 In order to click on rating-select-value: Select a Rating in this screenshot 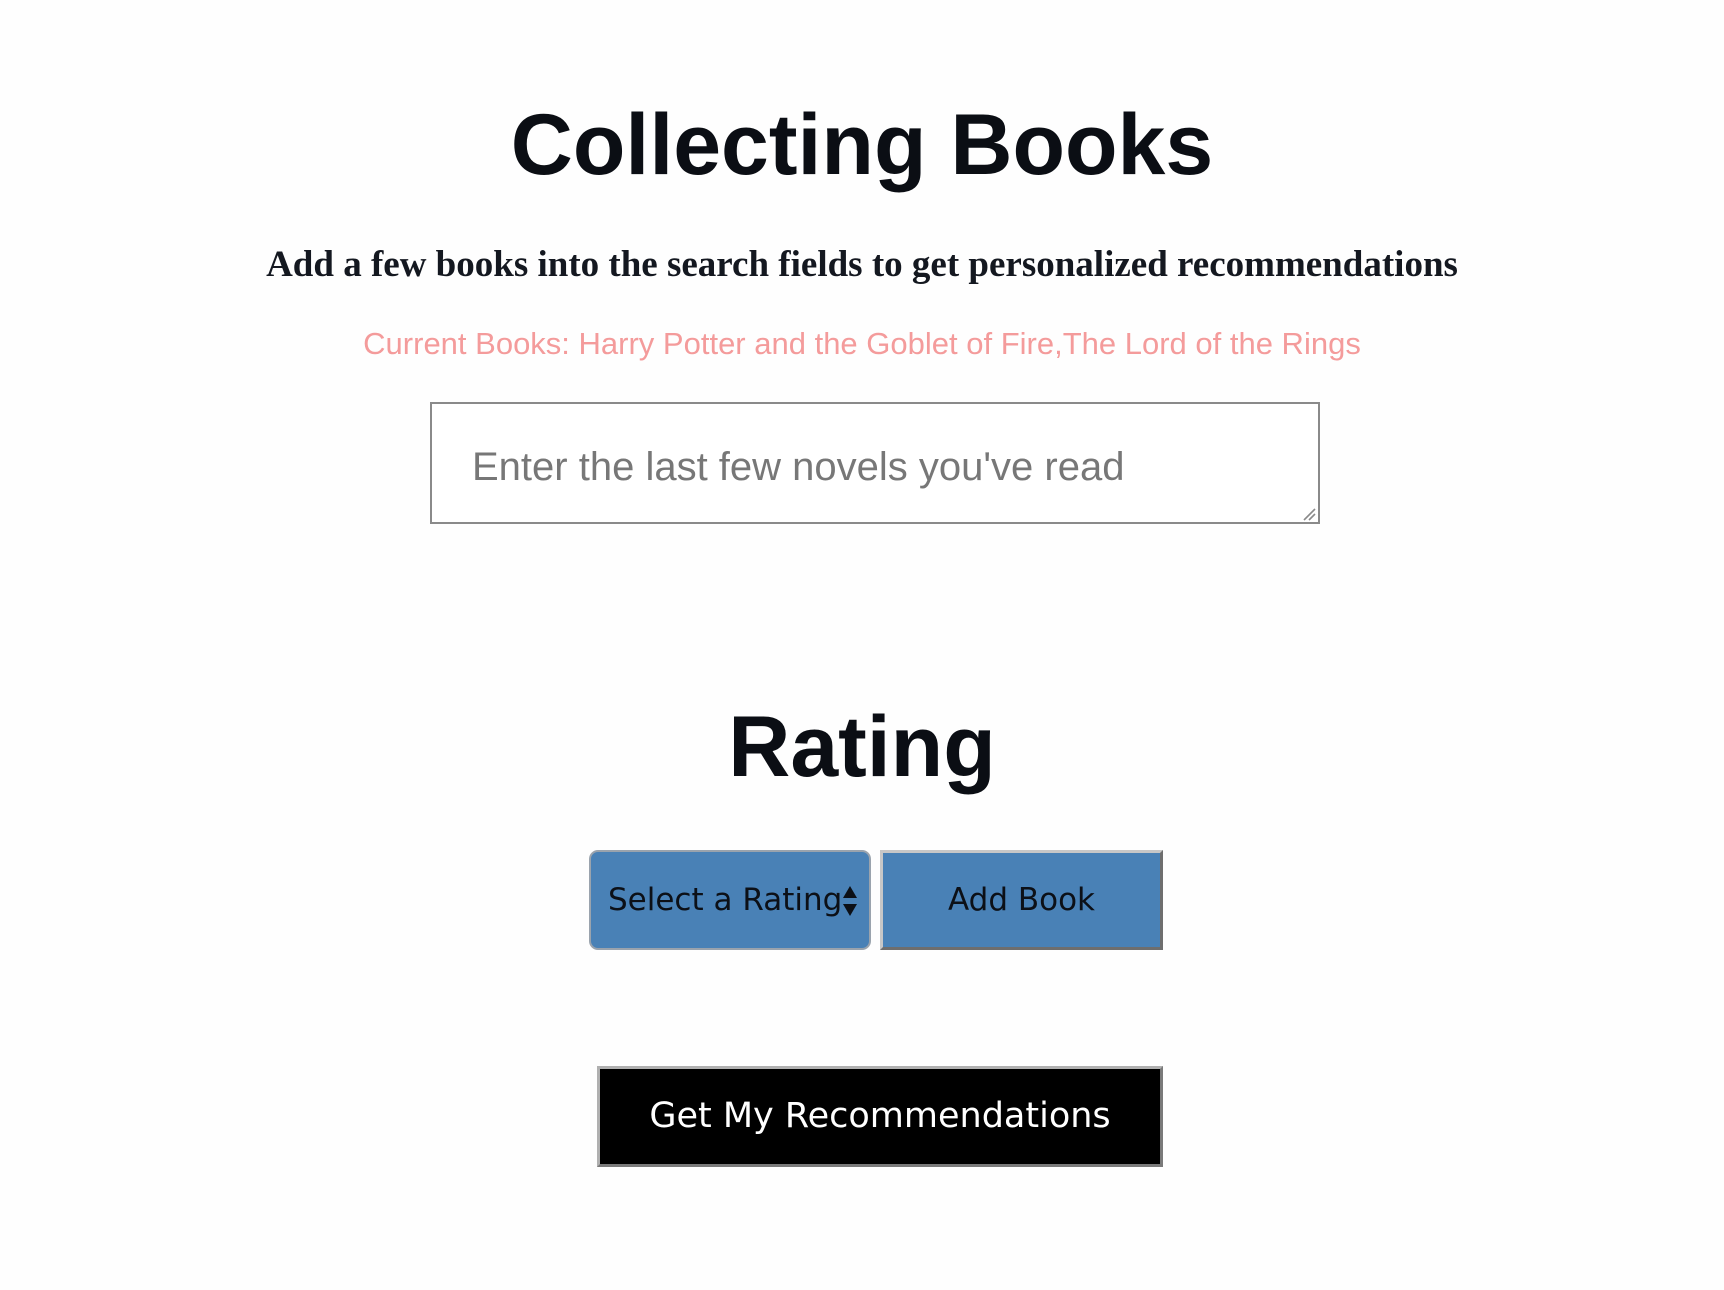, I will do `click(725, 900)`.